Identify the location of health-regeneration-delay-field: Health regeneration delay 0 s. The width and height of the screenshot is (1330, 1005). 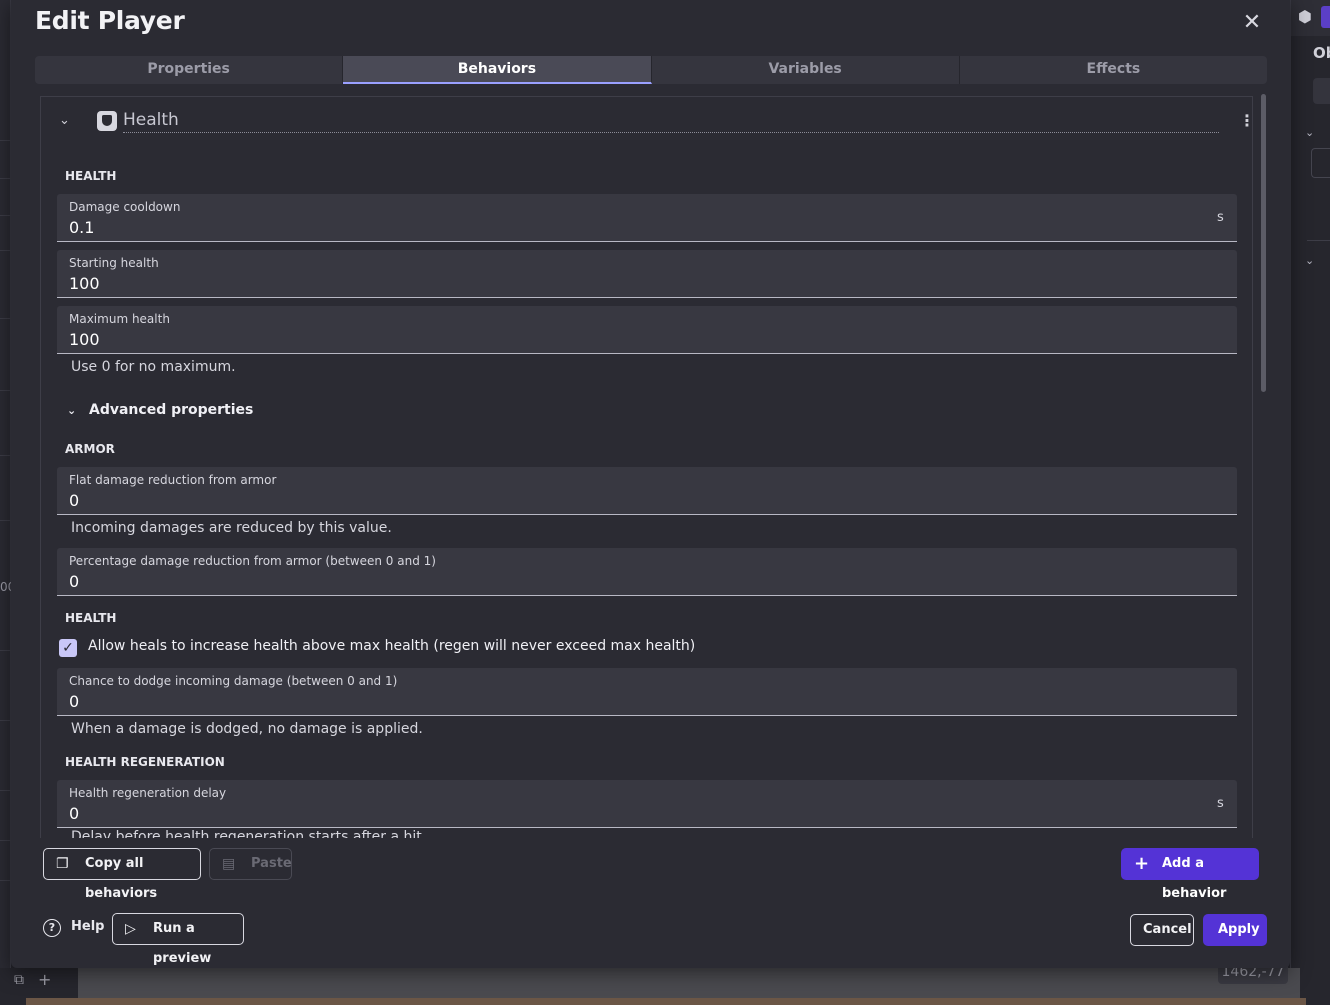
(647, 804).